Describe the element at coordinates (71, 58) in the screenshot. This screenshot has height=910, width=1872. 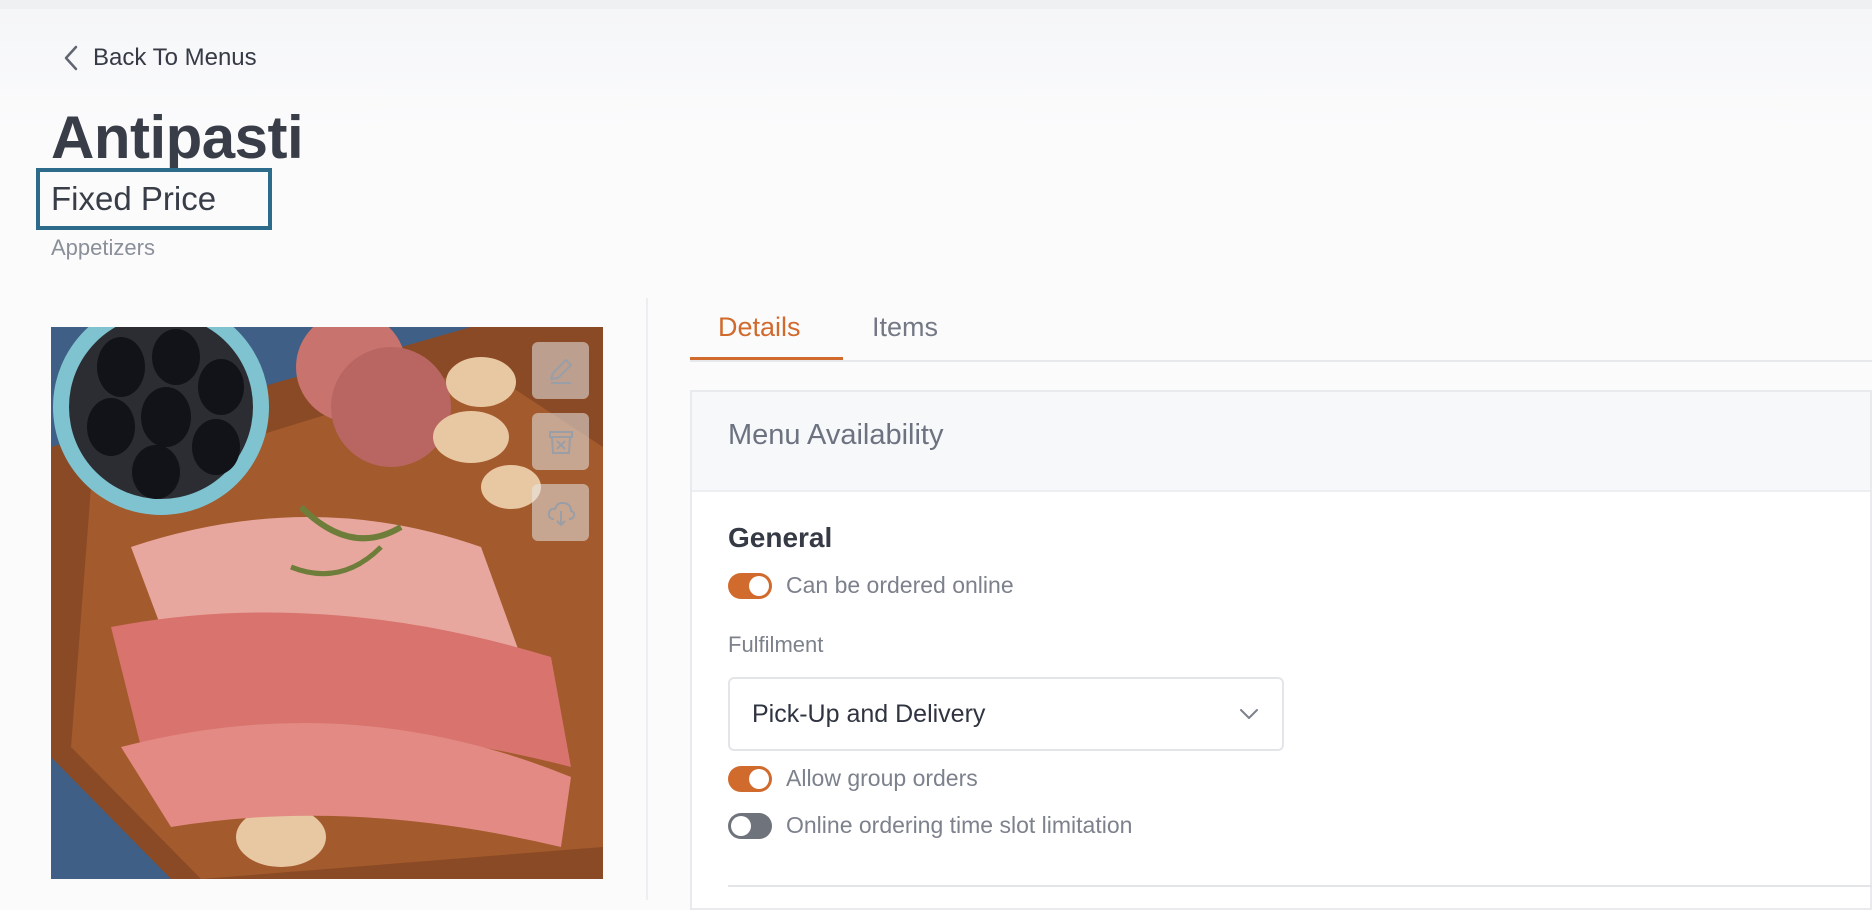
I see `chevron-left-icon` at that location.